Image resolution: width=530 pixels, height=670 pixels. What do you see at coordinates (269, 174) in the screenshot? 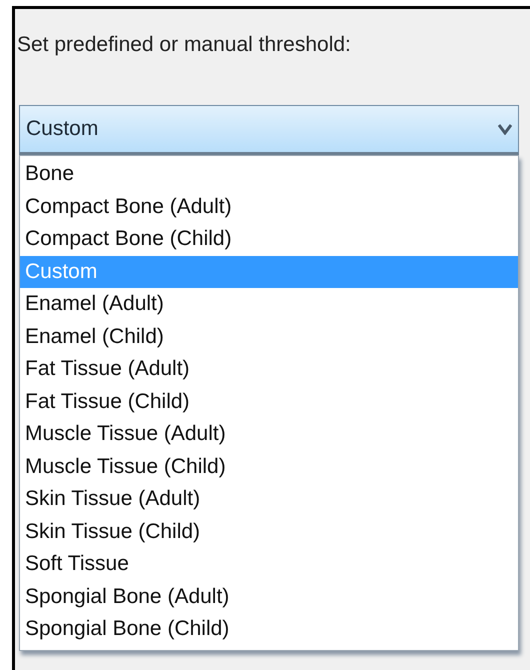
I see `option-item: Bone` at bounding box center [269, 174].